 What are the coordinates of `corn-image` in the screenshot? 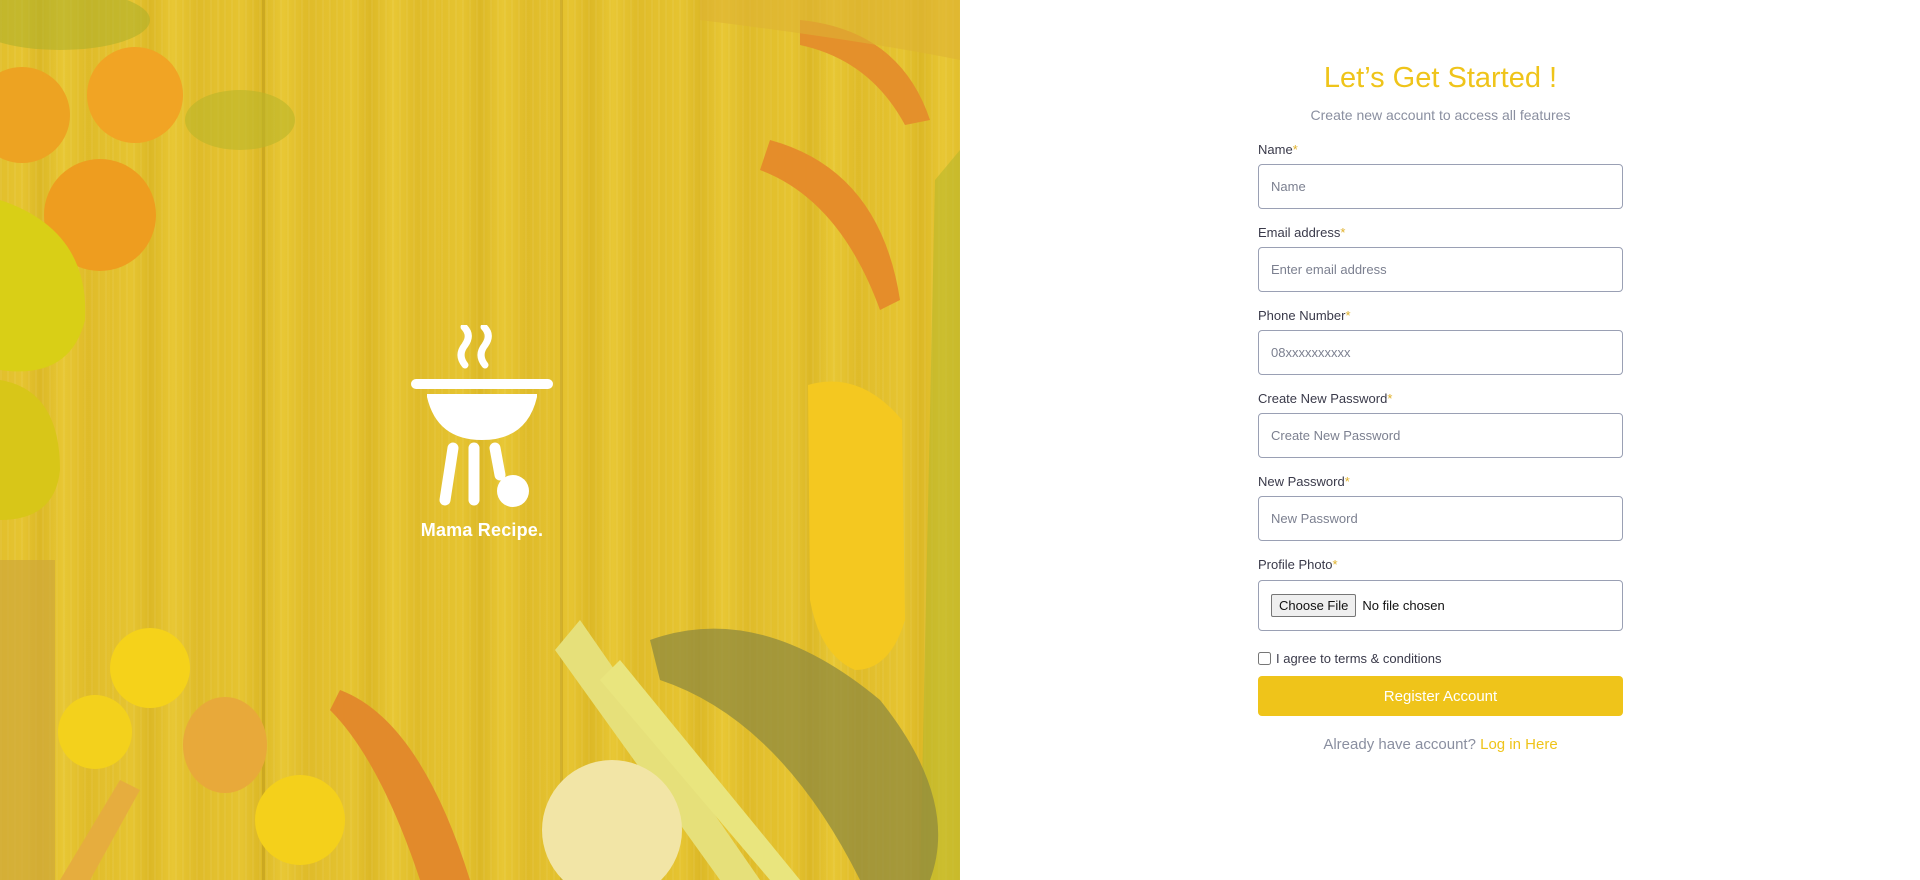 It's located at (856, 525).